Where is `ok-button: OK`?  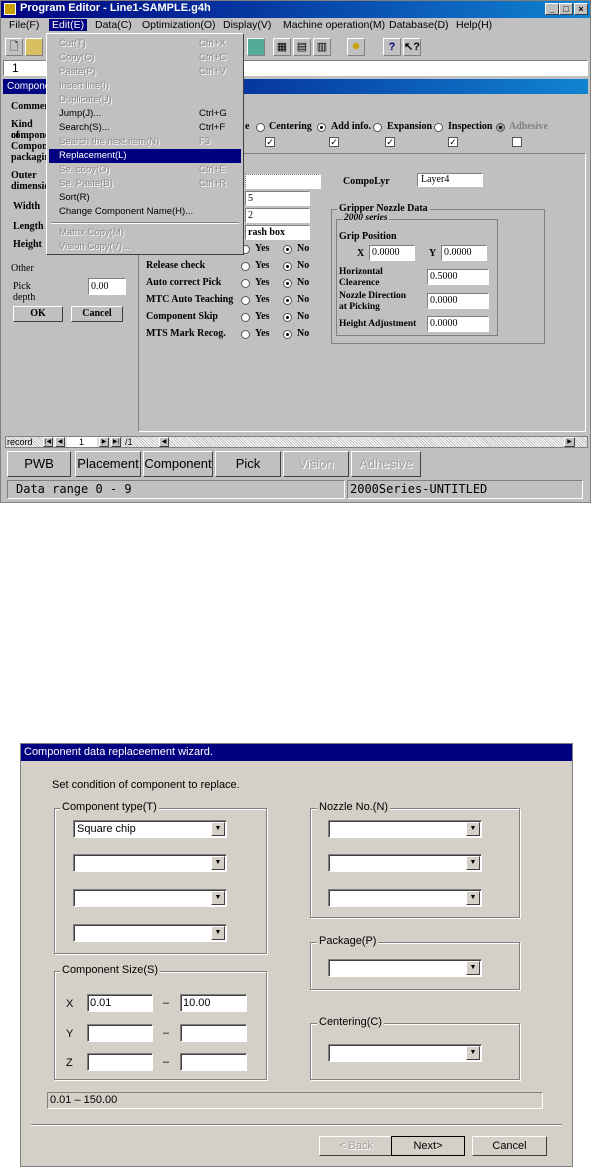 ok-button: OK is located at coordinates (38, 314).